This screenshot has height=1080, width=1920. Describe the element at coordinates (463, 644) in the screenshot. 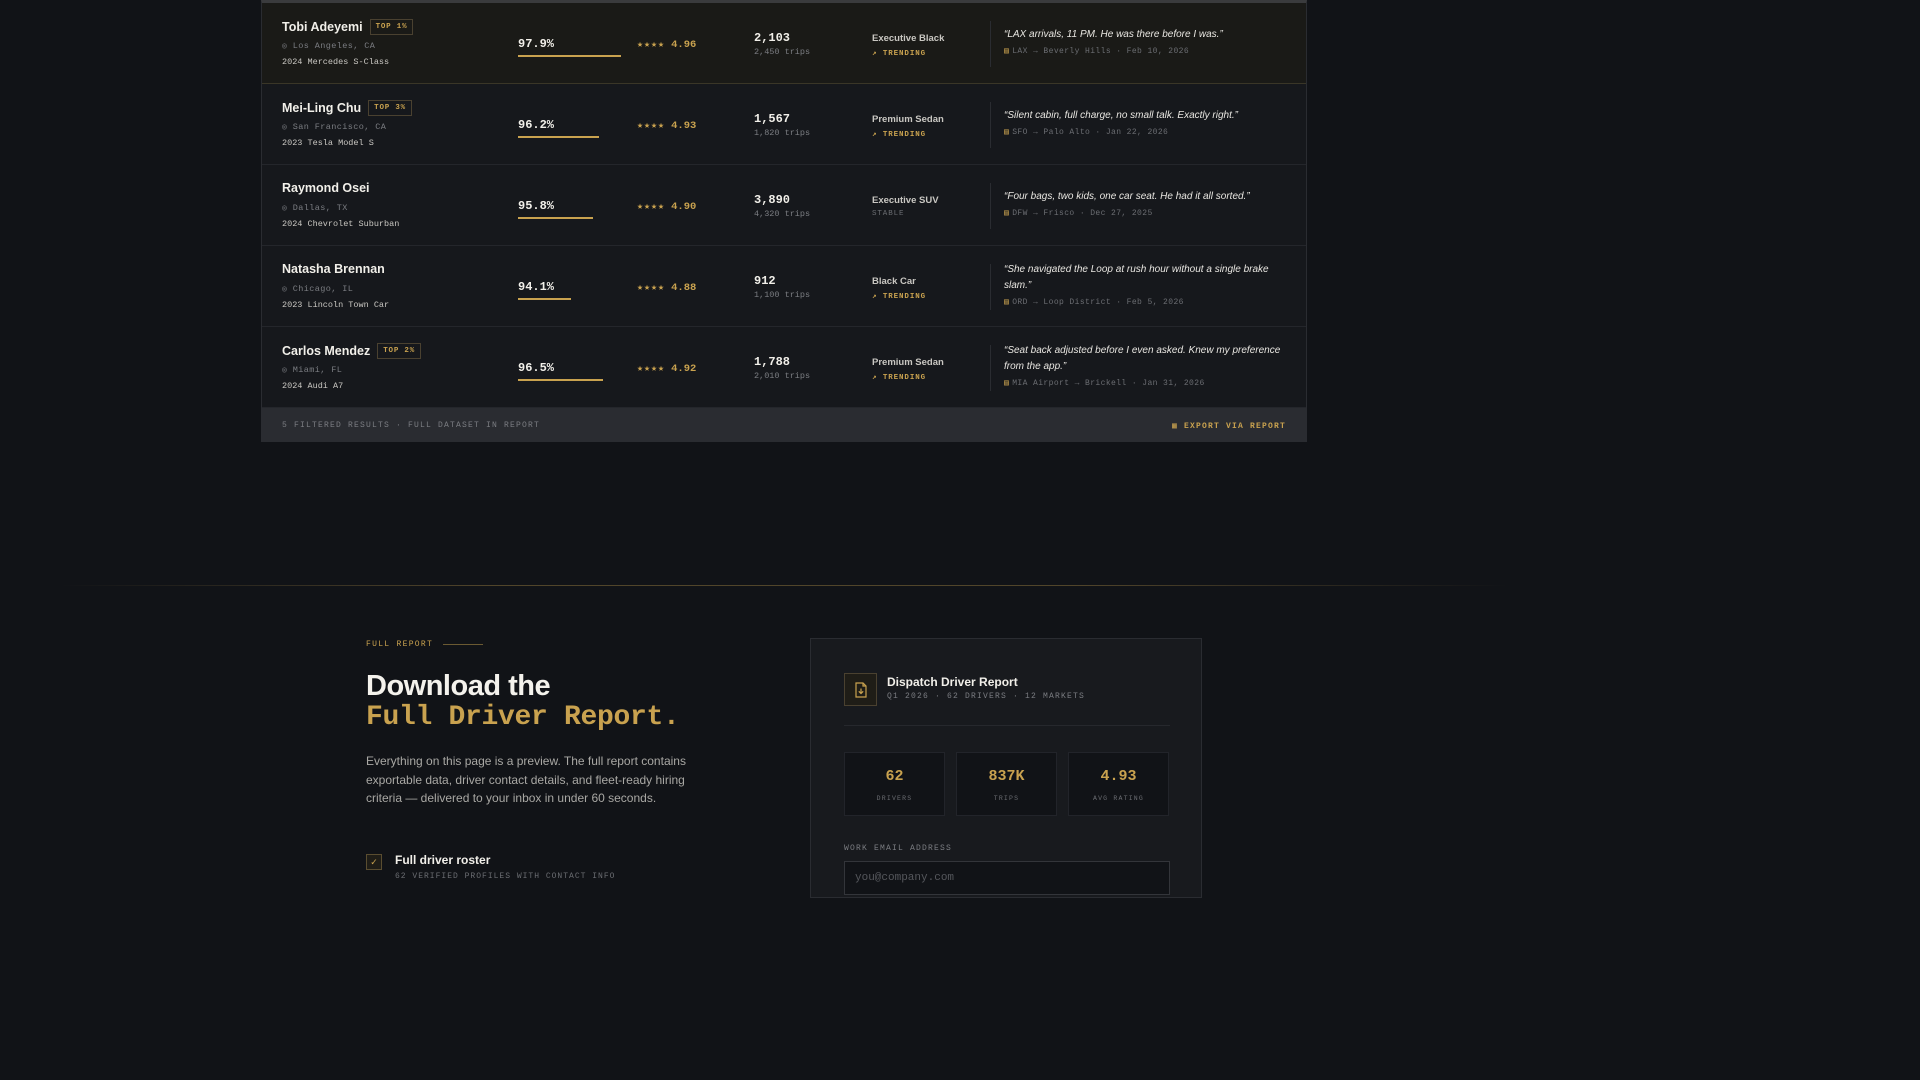

I see `eyebrow-rule` at that location.